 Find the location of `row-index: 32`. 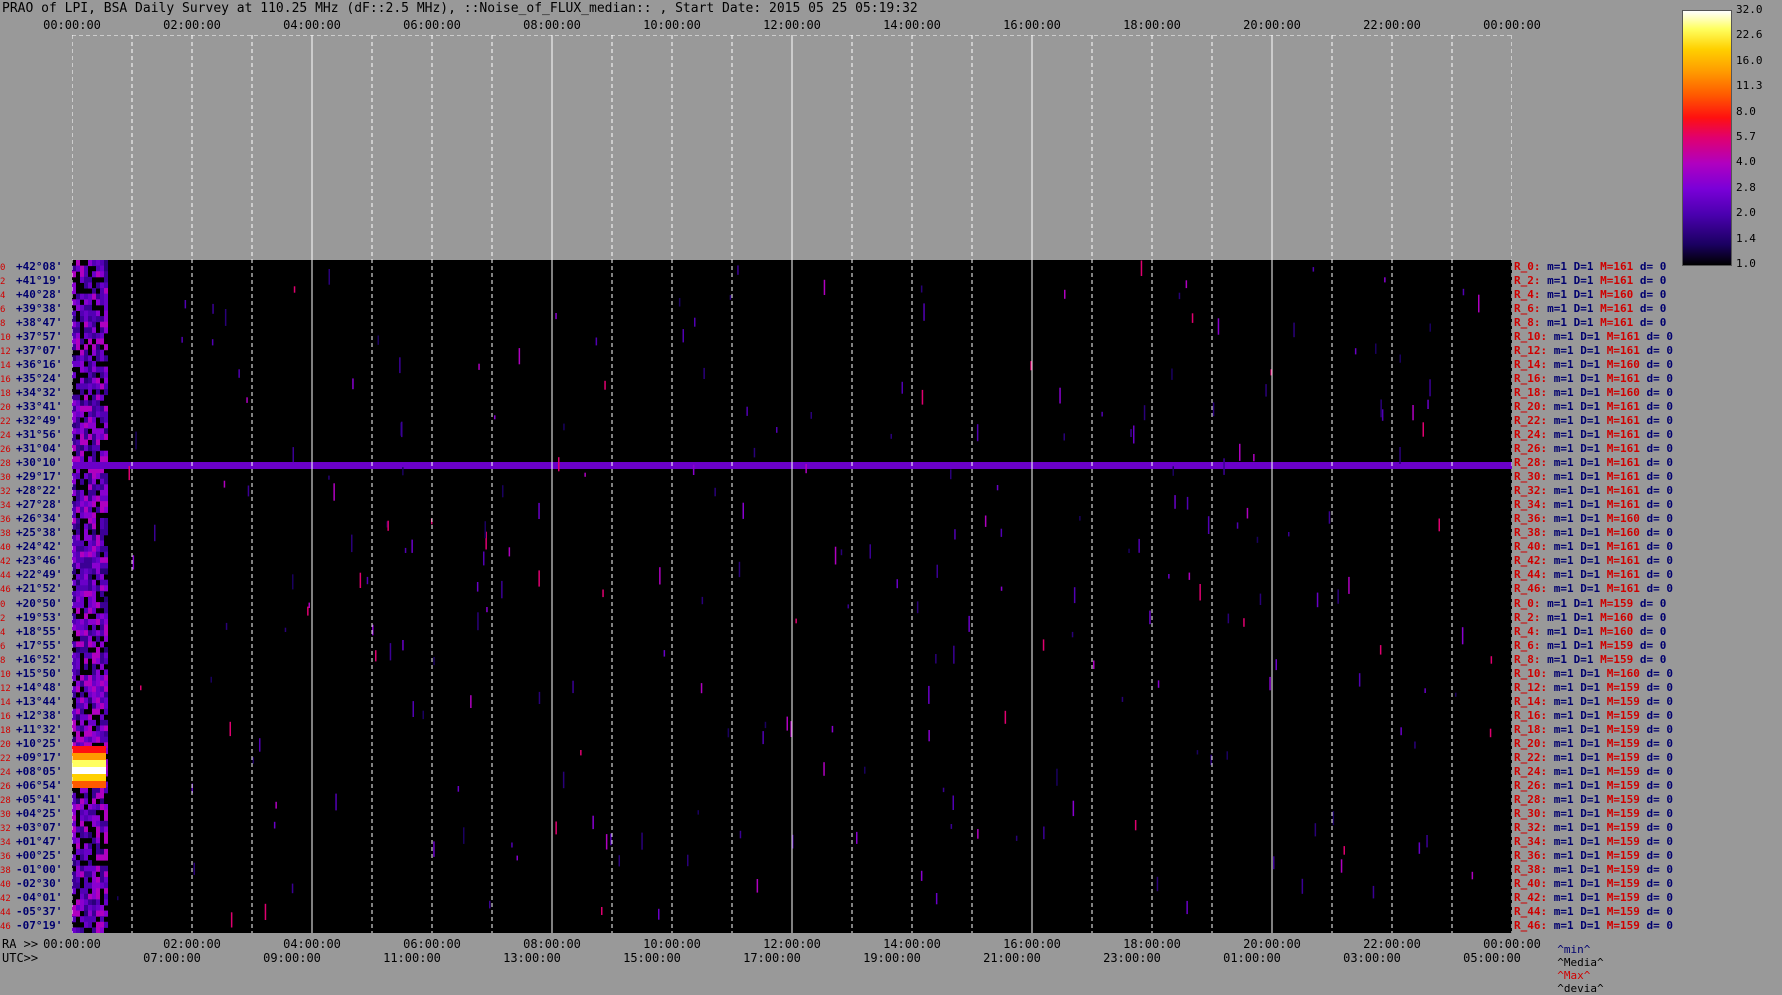

row-index: 32 is located at coordinates (5, 828).